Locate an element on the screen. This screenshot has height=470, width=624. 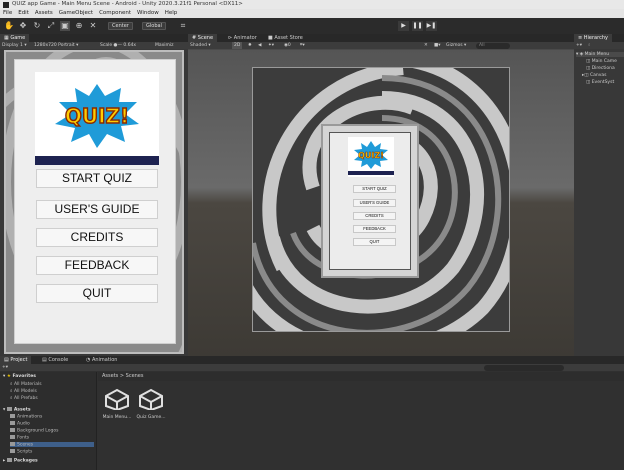
pause-icon: ❚❚ is located at coordinates (417, 26).